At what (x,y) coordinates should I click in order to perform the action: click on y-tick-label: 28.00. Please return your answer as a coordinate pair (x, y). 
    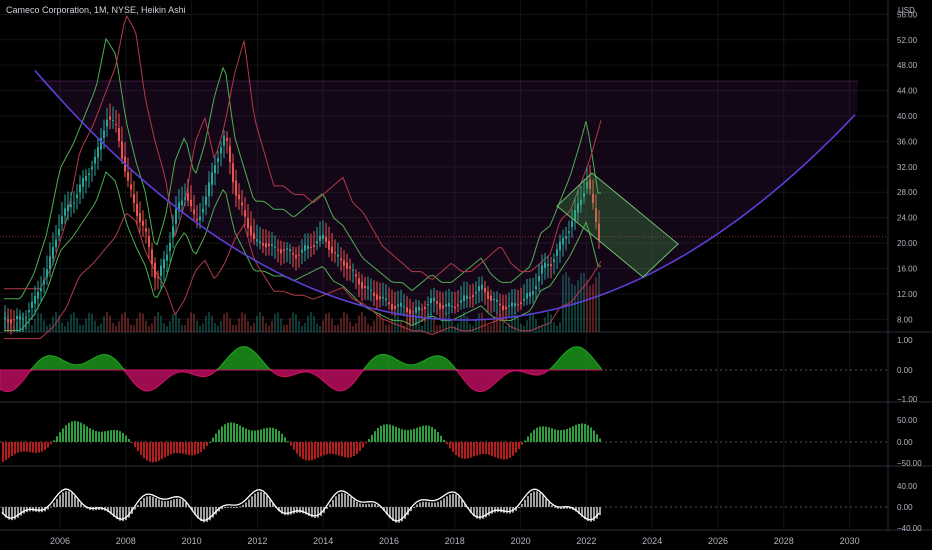
    Looking at the image, I should click on (907, 192).